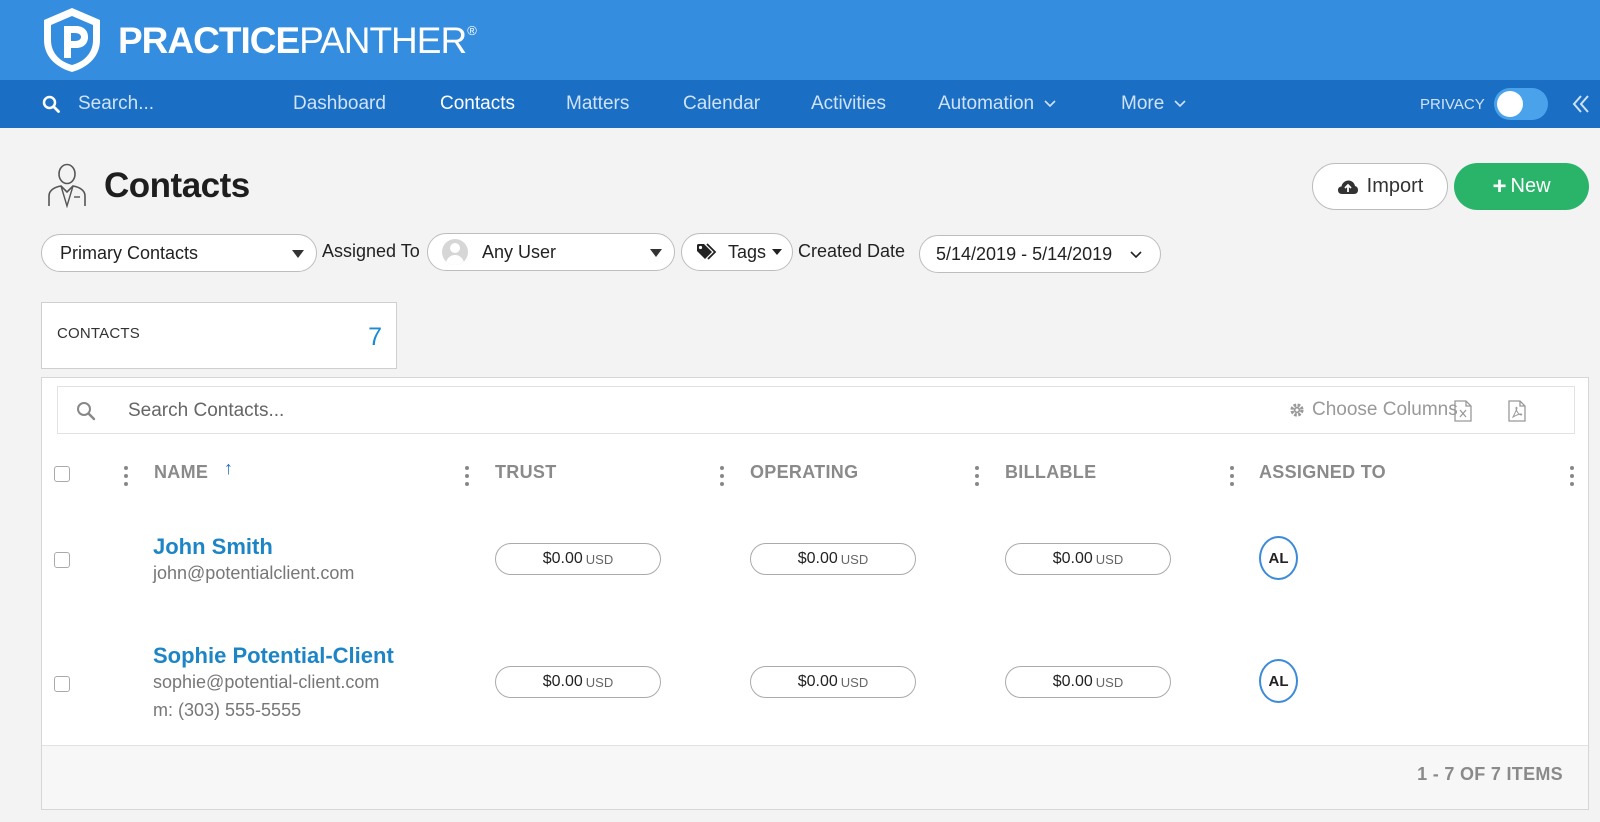 The image size is (1600, 822). What do you see at coordinates (1463, 411) in the screenshot?
I see `excel-export-icon` at bounding box center [1463, 411].